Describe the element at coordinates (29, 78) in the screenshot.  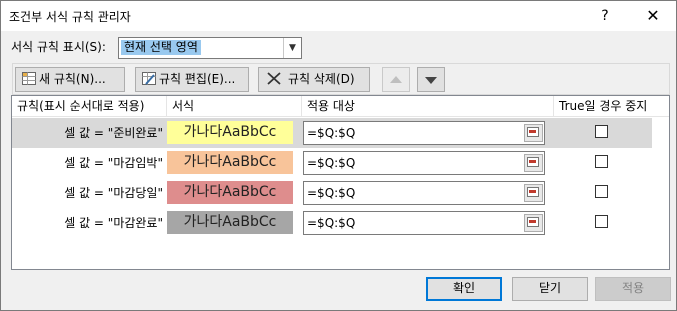
I see `new-rule-icon` at that location.